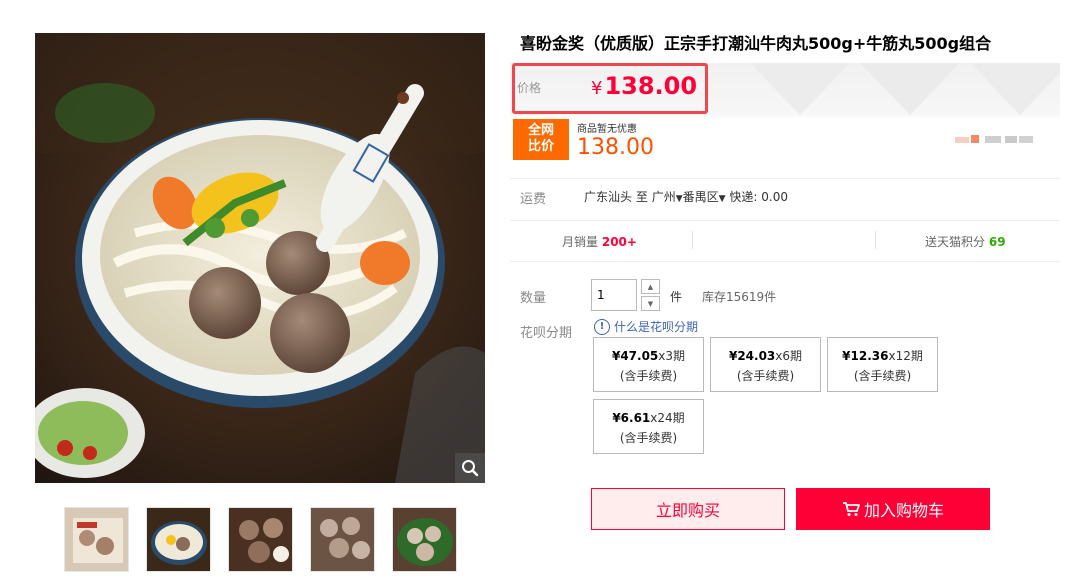 The height and width of the screenshot is (580, 1080). Describe the element at coordinates (529, 88) in the screenshot. I see `price-label: 价格` at that location.